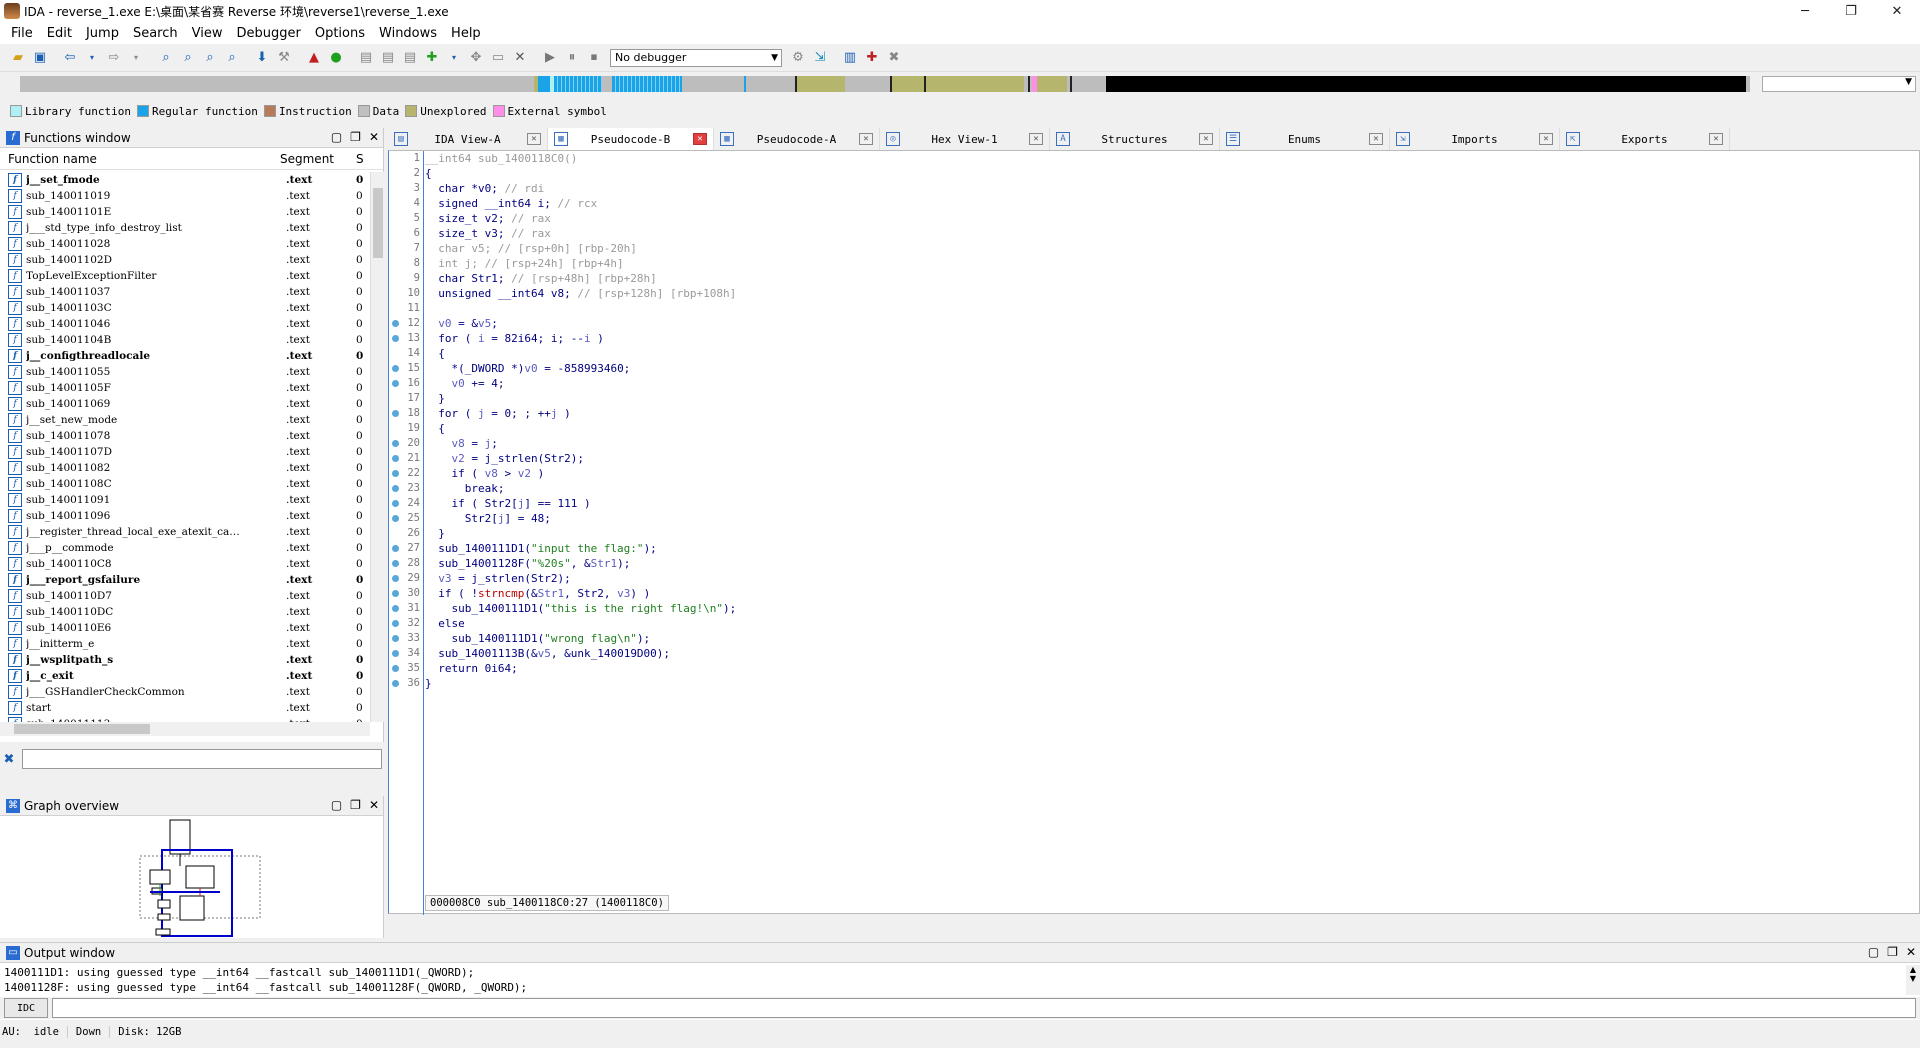 Image resolution: width=1920 pixels, height=1048 pixels. I want to click on function-row: f sub_140011019 .text 0, so click(185, 196).